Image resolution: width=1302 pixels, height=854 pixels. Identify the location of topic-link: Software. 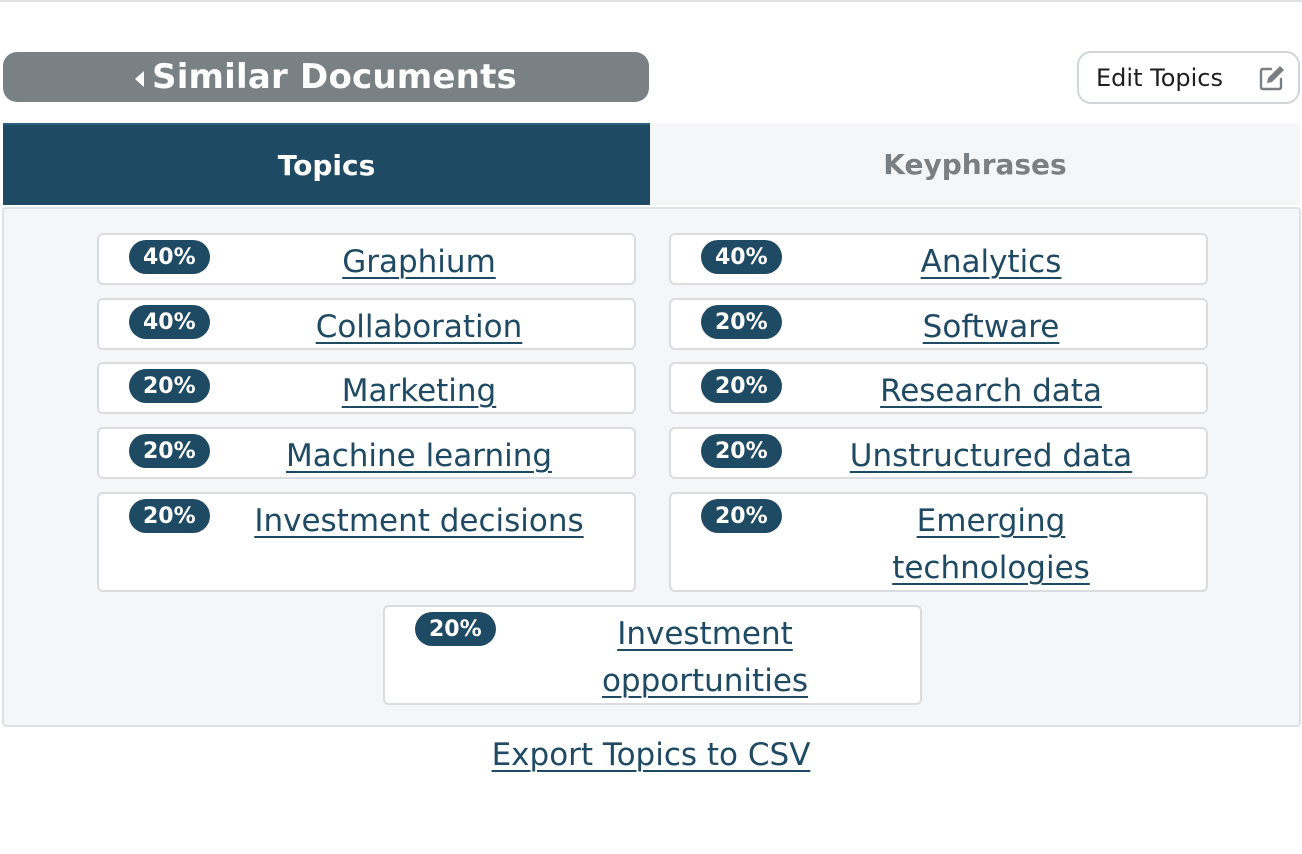
(991, 327).